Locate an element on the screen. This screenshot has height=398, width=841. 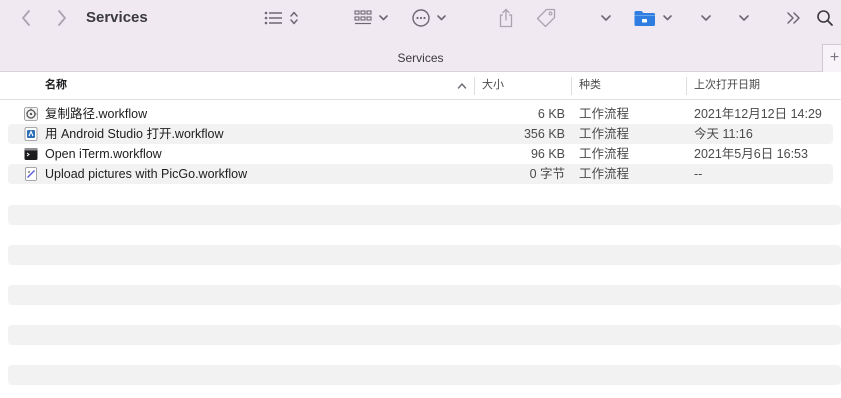
back-button is located at coordinates (26, 18).